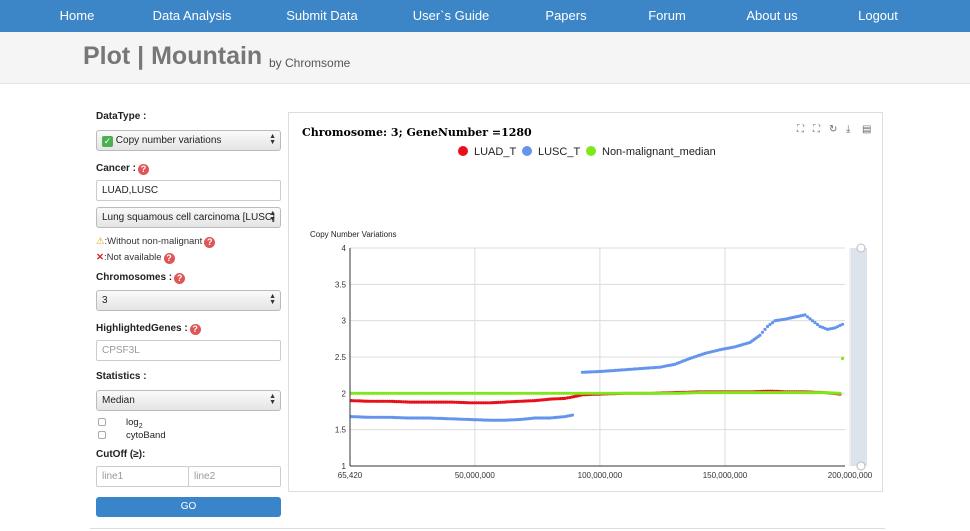 The height and width of the screenshot is (531, 970). I want to click on statistics-value: Median, so click(118, 400).